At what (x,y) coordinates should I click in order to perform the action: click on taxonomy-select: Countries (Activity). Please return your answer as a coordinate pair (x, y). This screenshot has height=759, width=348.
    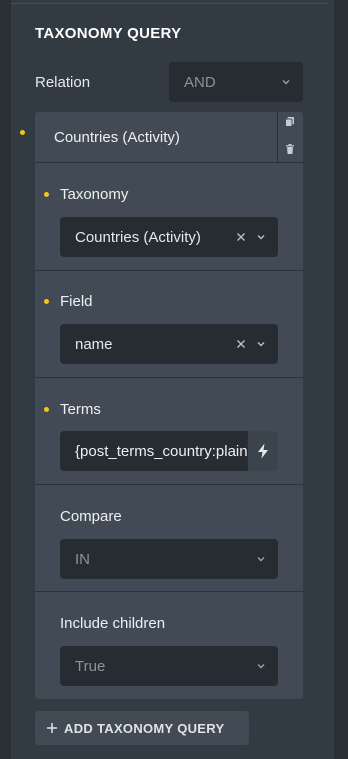
    Looking at the image, I should click on (169, 237).